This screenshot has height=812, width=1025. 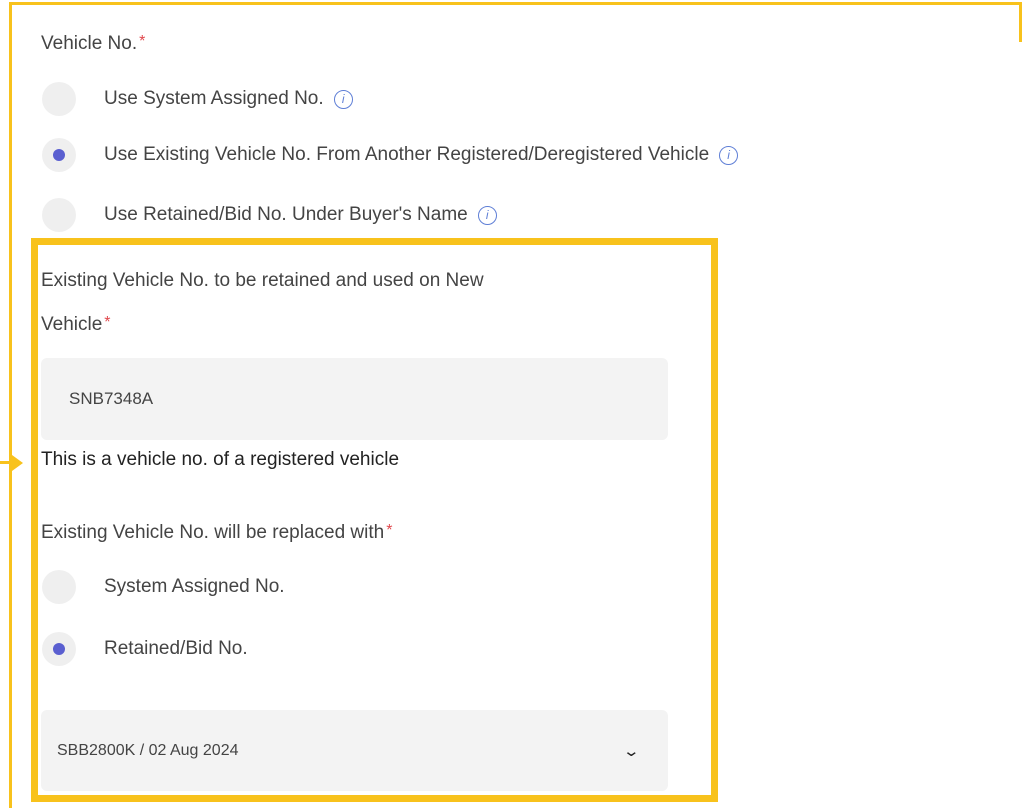 What do you see at coordinates (197, 99) in the screenshot?
I see `radio-option-system-assigned: Use System Assigned No. i` at bounding box center [197, 99].